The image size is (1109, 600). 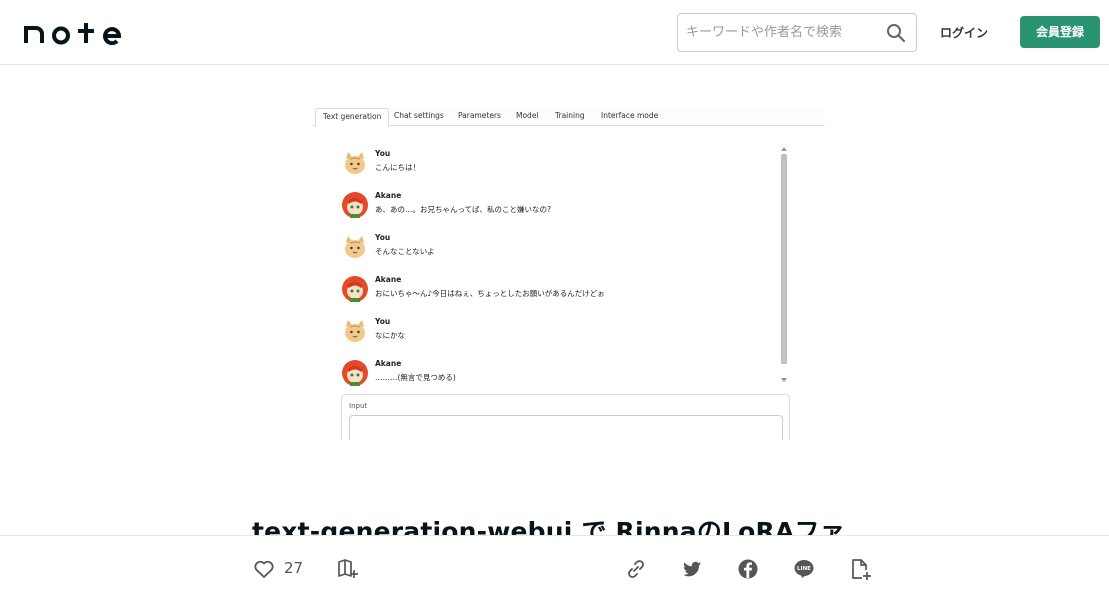 What do you see at coordinates (784, 149) in the screenshot?
I see `scroll-up-arrow-icon` at bounding box center [784, 149].